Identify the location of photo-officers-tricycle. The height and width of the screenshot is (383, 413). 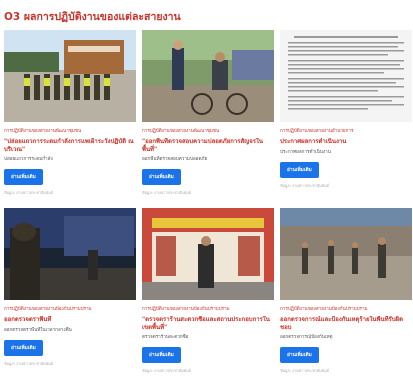
(208, 76).